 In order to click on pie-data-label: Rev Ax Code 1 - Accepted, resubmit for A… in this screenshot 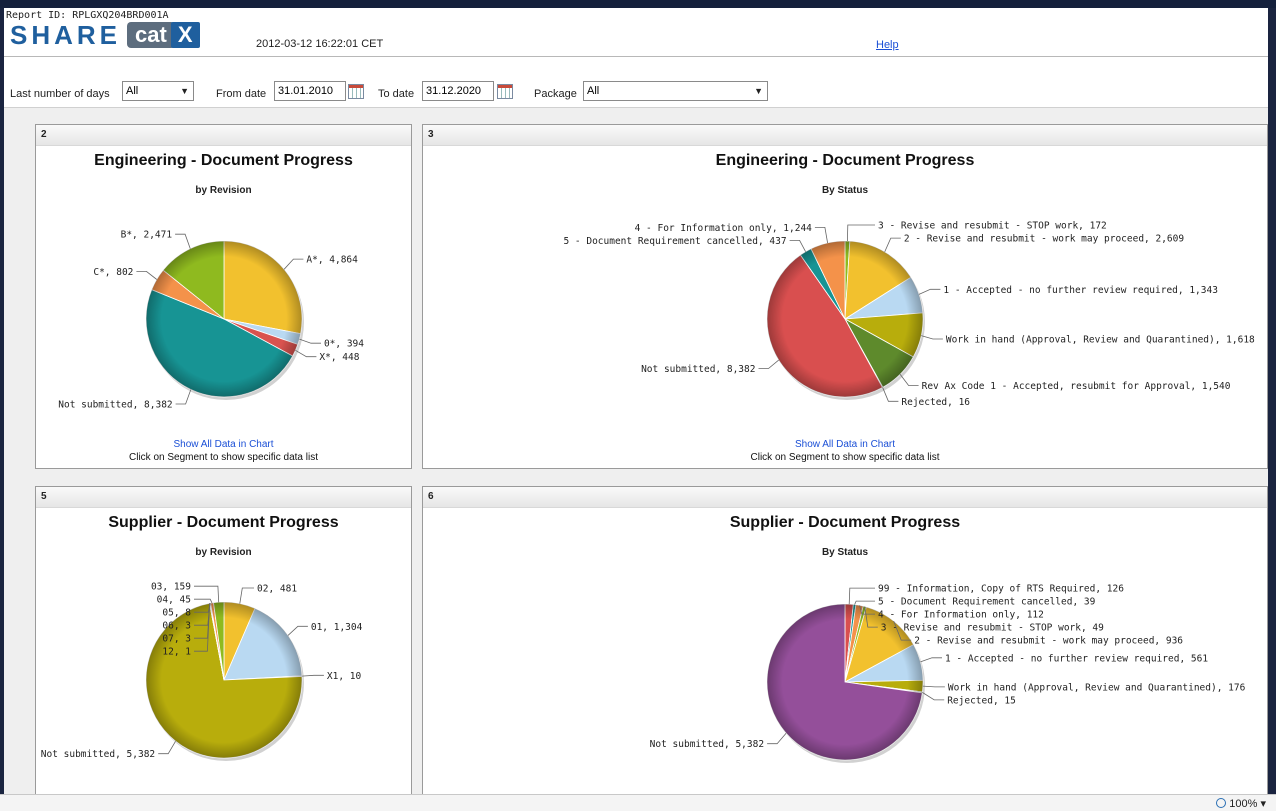, I will do `click(1076, 386)`.